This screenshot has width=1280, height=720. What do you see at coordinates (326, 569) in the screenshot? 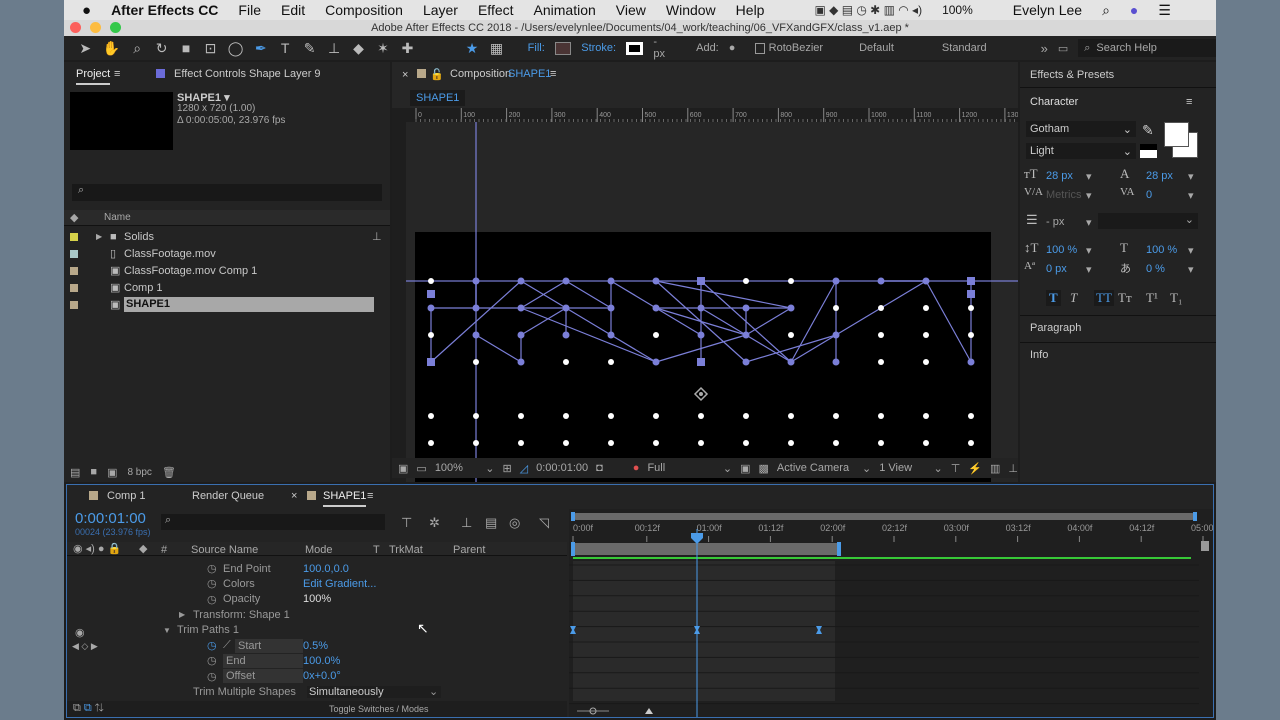
I see `property-value: 100.0,0.0` at bounding box center [326, 569].